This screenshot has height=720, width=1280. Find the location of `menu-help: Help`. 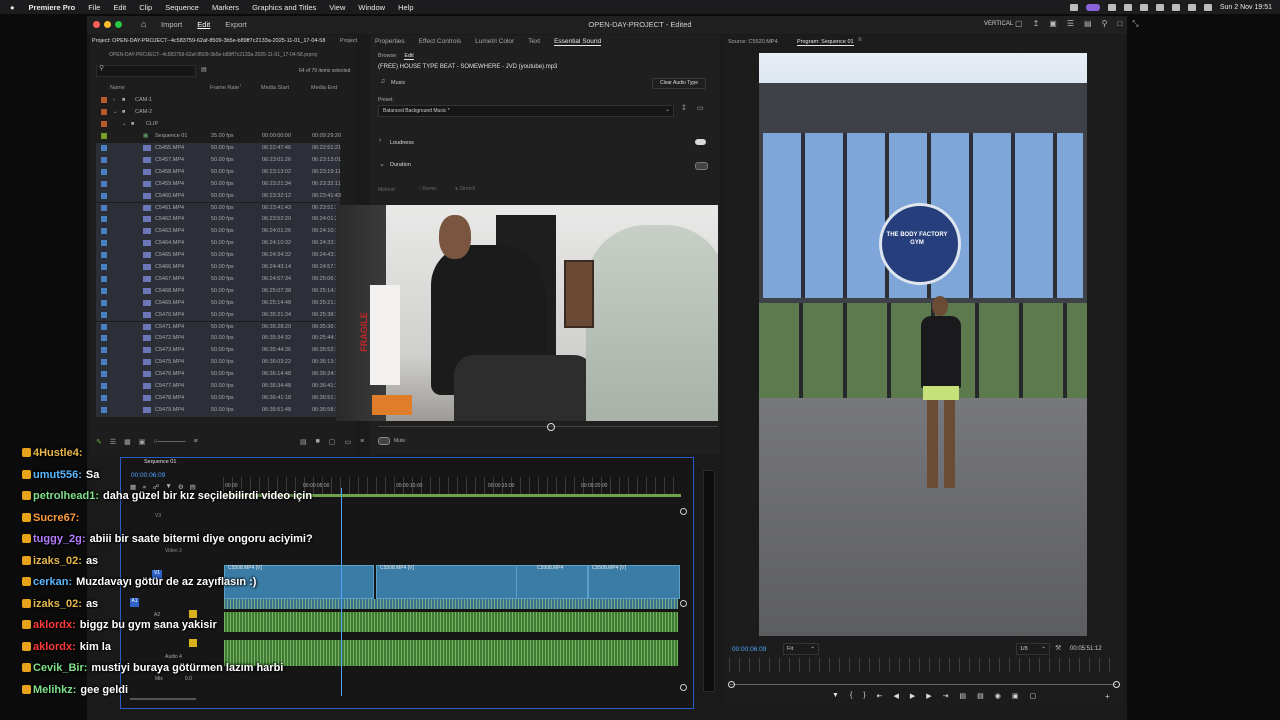

menu-help: Help is located at coordinates (405, 7).